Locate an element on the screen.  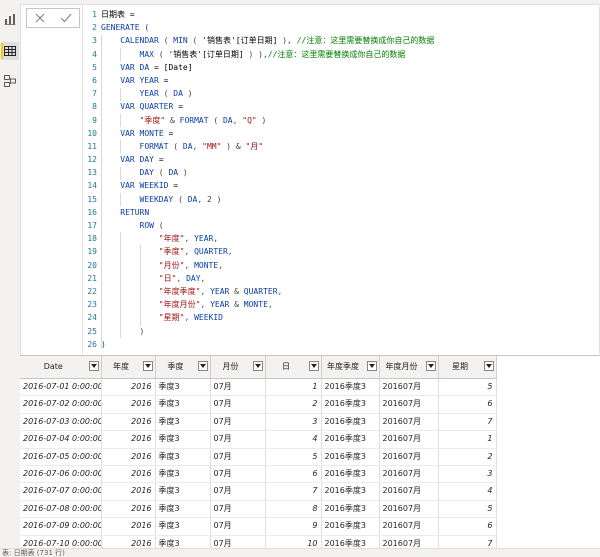
table-cell: 3 is located at coordinates (293, 422).